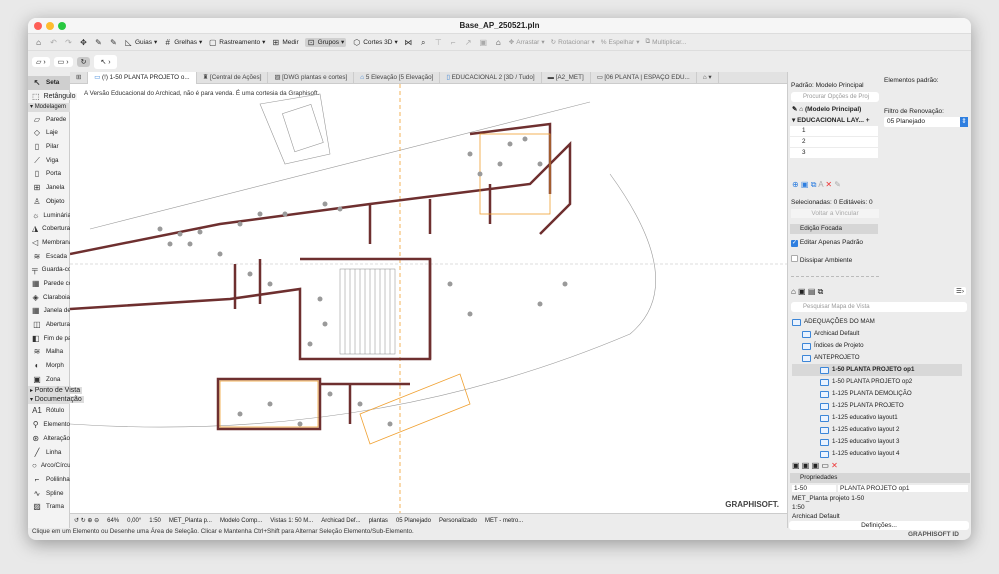  I want to click on layer-row: 3, so click(834, 153).